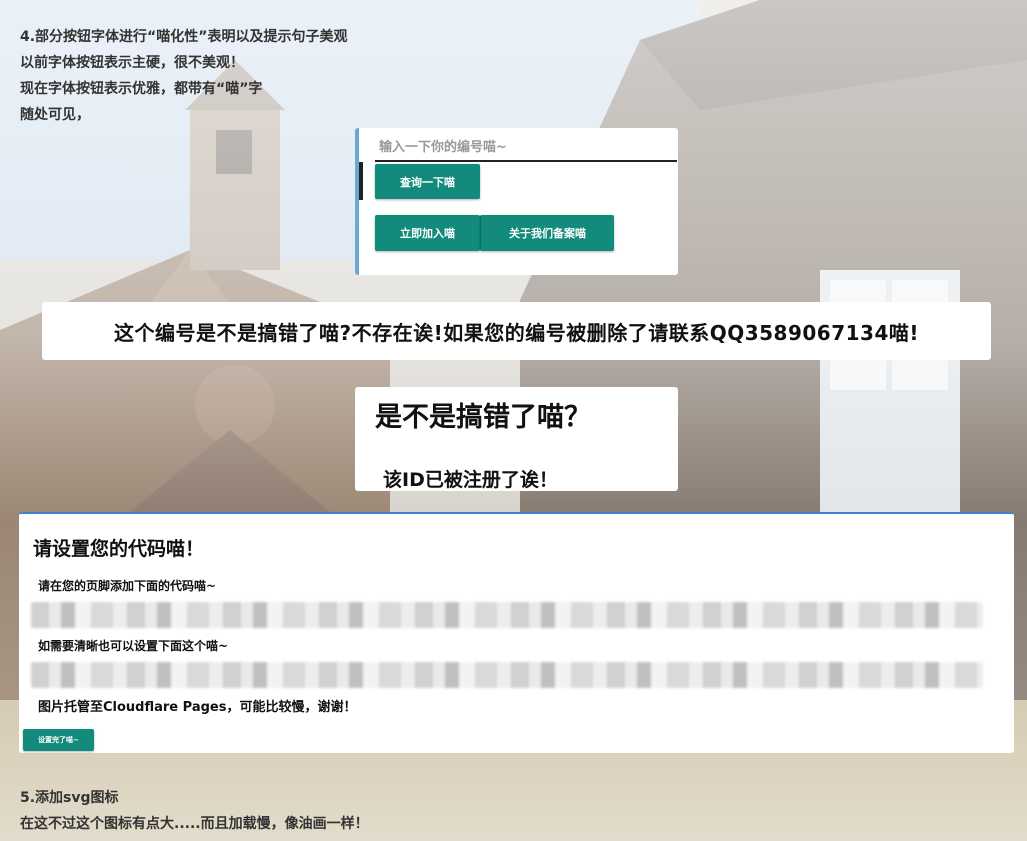  Describe the element at coordinates (516, 201) in the screenshot. I see `lookup-card: 查询一下喵 立即加入喵 关于我们备案喵` at that location.